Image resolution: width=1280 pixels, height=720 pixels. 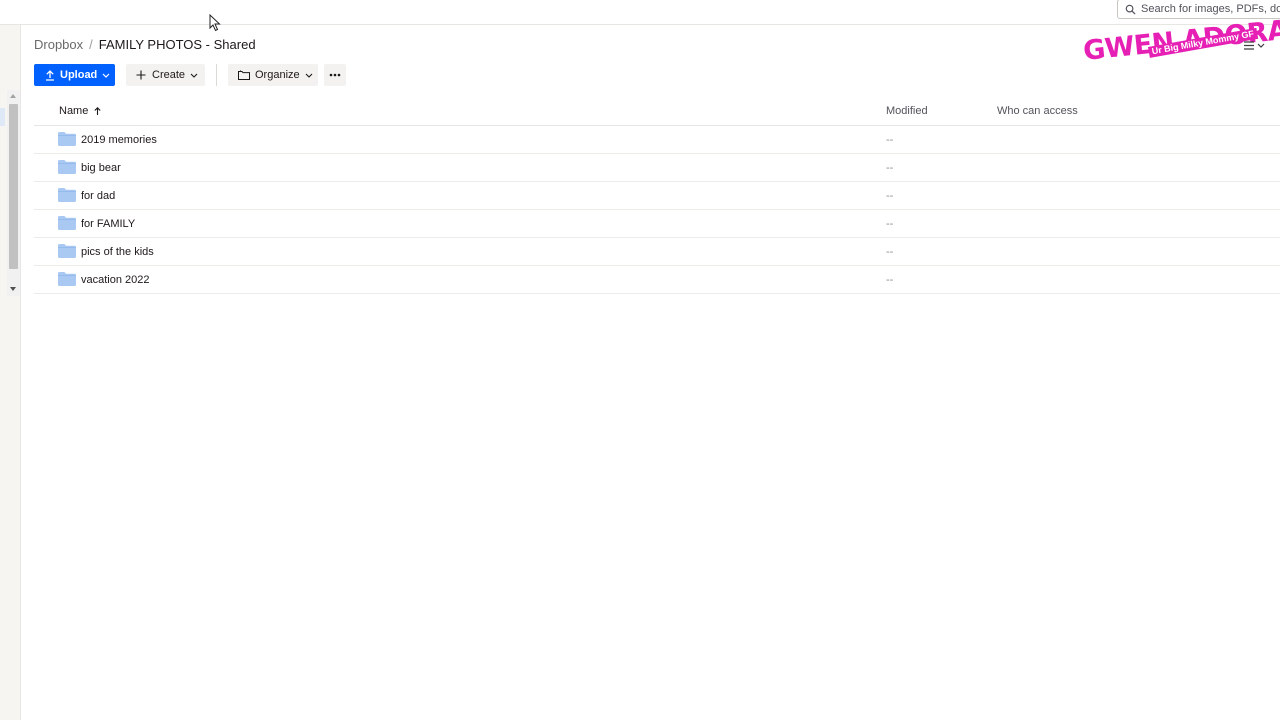 I want to click on breadcrumb: Dropbox / FAMILY PHOTOS - Shared, so click(x=145, y=44).